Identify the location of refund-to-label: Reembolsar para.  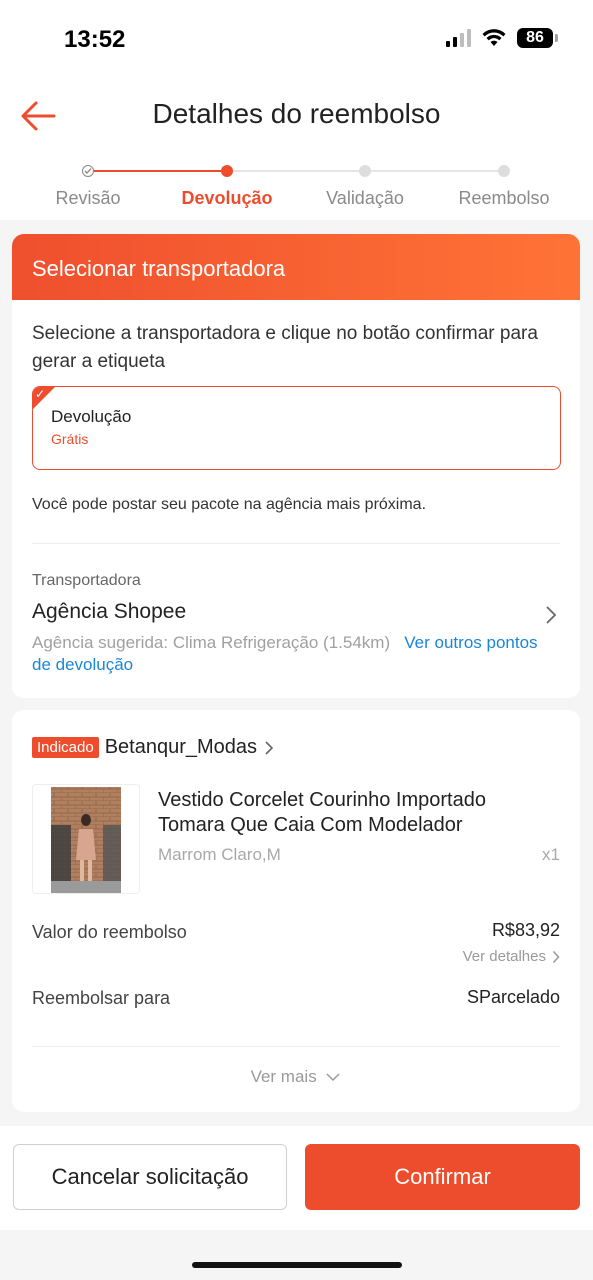
(101, 998).